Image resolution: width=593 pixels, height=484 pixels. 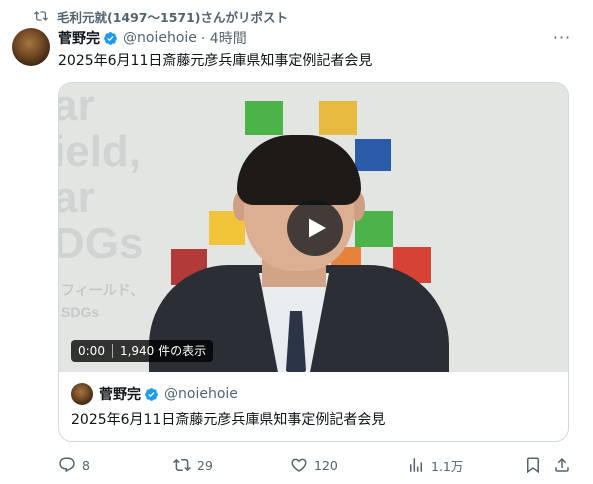 I want to click on reply-icon, so click(x=67, y=465).